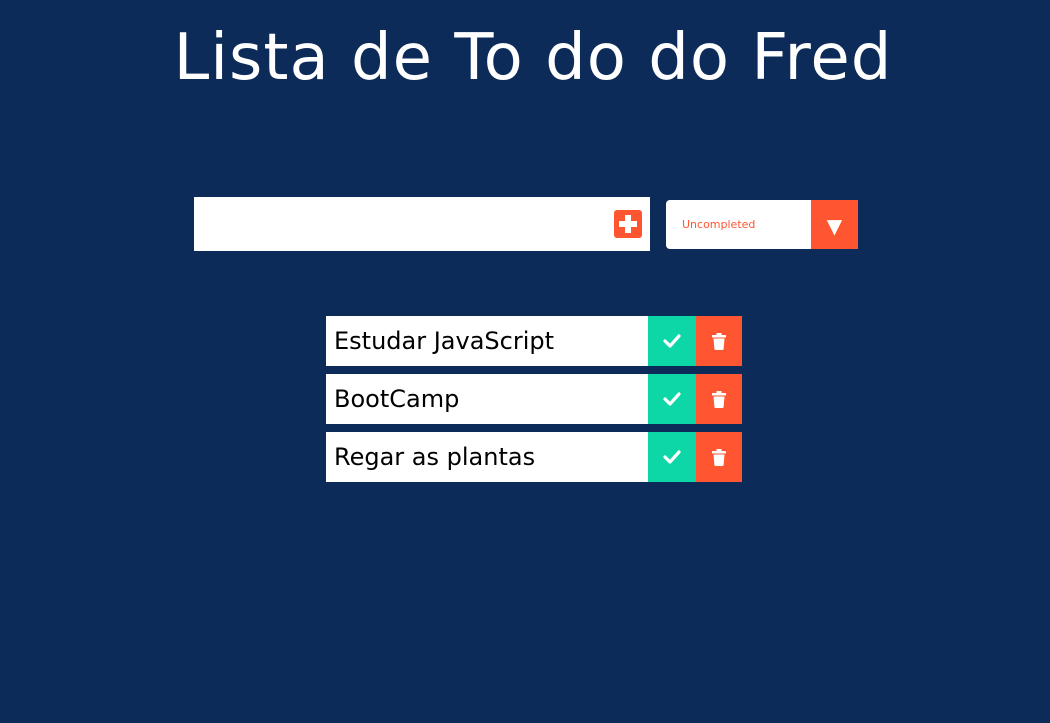 The width and height of the screenshot is (1050, 723). I want to click on plus-square-icon, so click(628, 224).